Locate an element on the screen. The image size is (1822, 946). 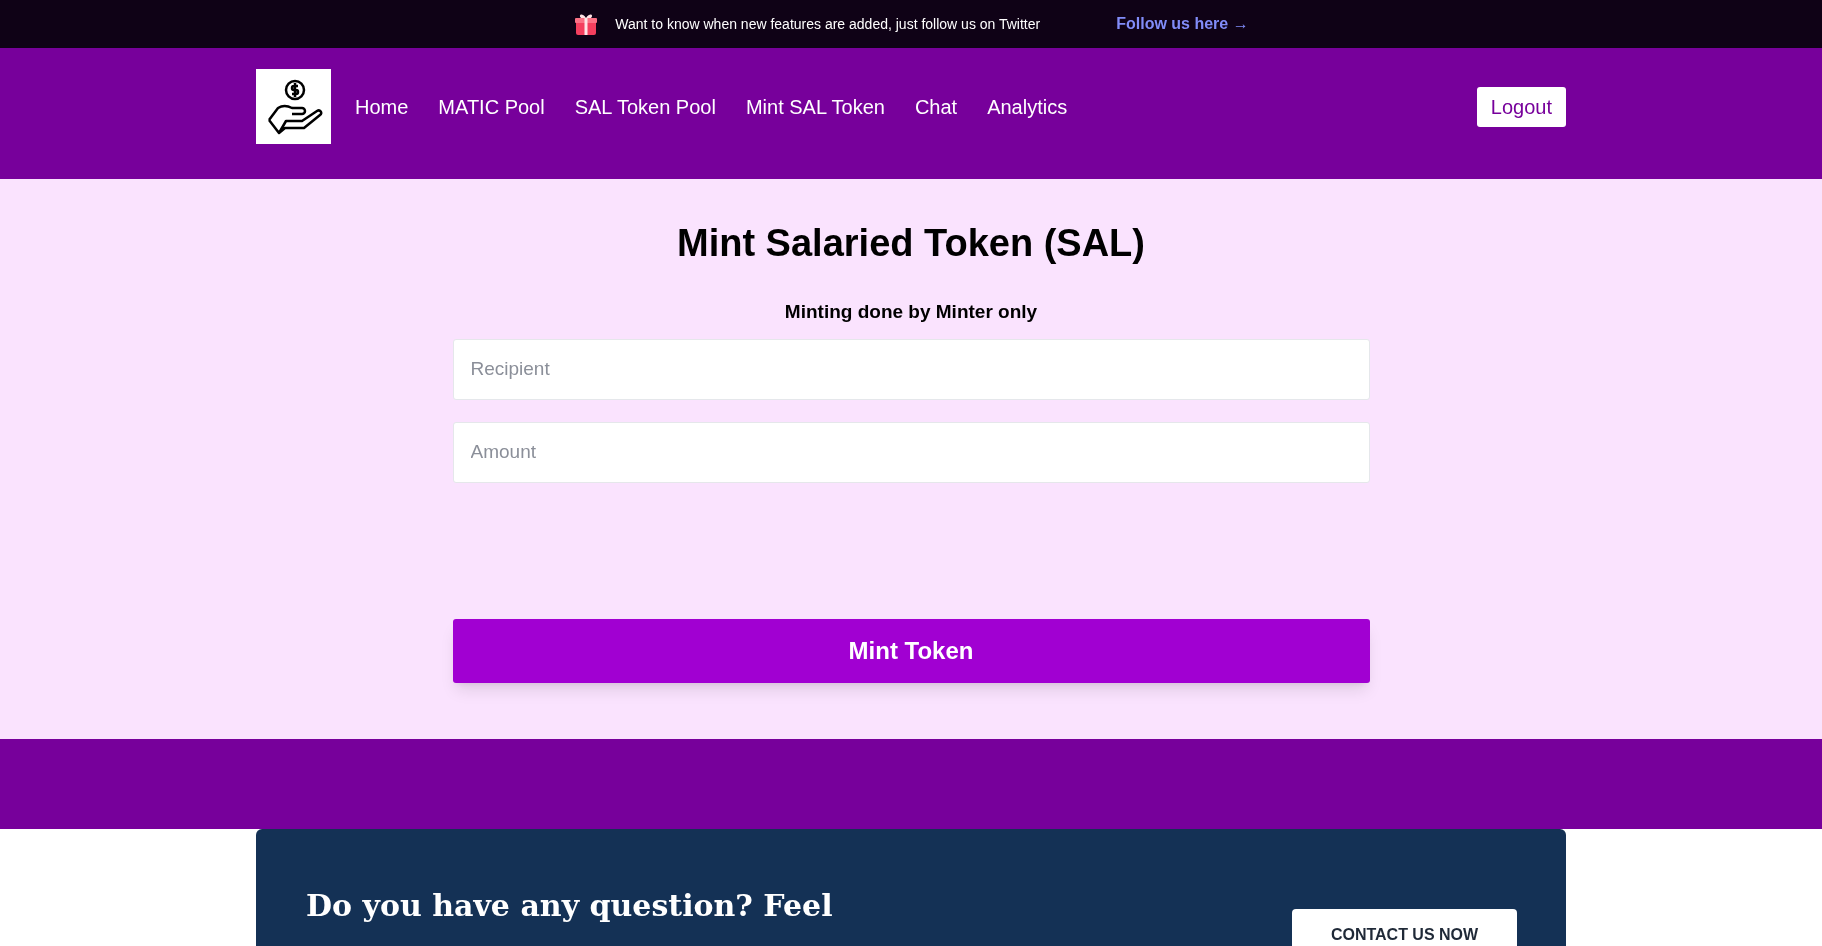
logout-button: Logout is located at coordinates (1521, 106).